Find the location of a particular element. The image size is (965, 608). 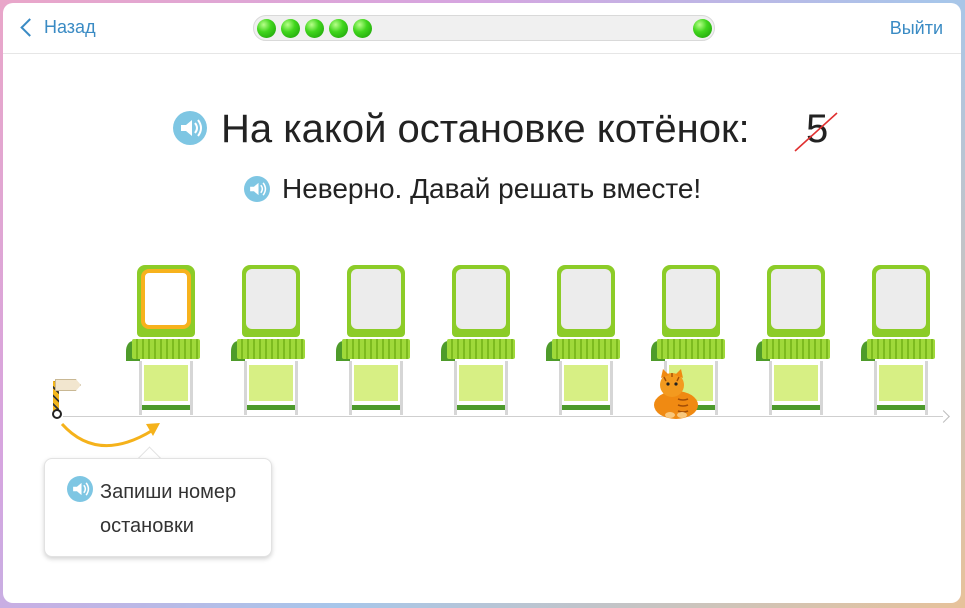

back-label: Назад is located at coordinates (70, 27).